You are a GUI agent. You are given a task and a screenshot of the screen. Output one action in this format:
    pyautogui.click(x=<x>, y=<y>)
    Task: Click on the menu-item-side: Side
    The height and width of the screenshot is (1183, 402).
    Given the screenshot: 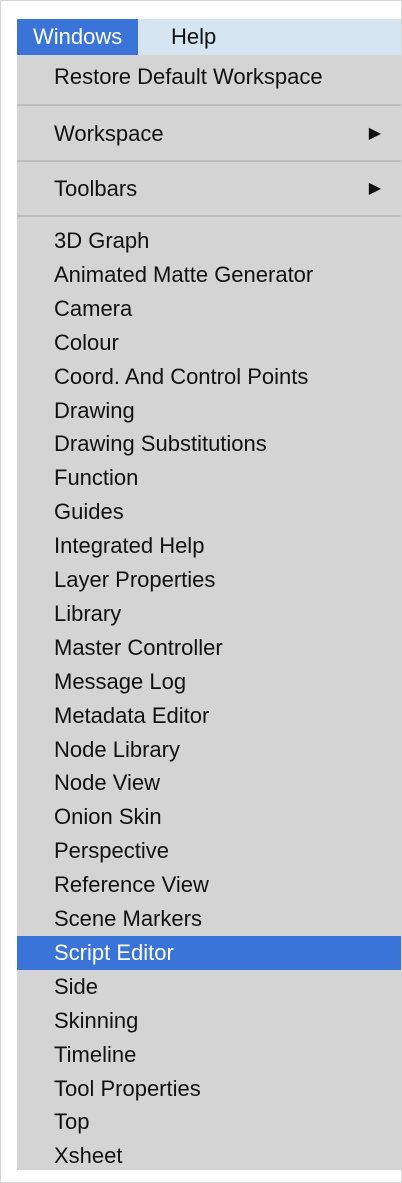 What is the action you would take?
    pyautogui.click(x=209, y=987)
    